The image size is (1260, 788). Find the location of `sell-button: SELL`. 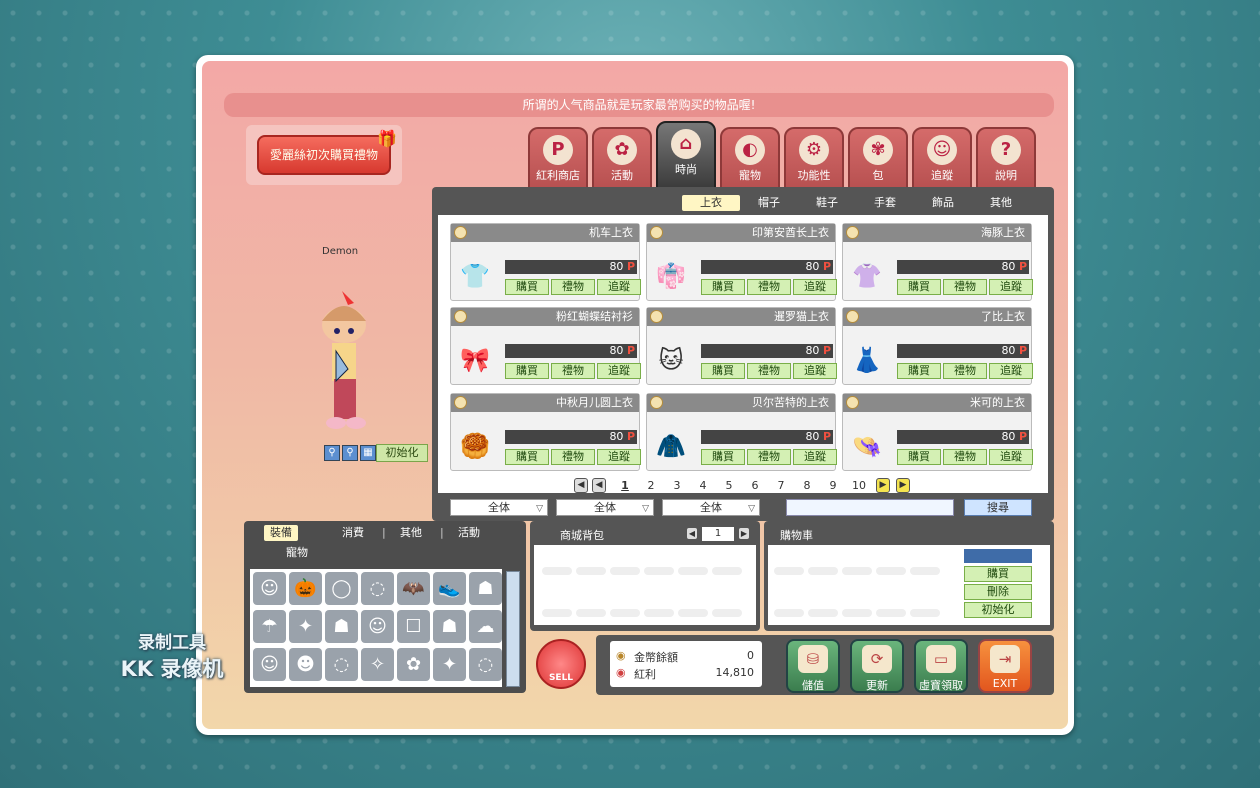

sell-button: SELL is located at coordinates (561, 664).